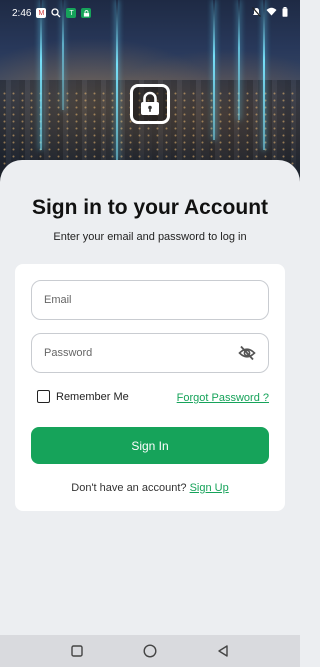 This screenshot has width=320, height=667. What do you see at coordinates (209, 488) in the screenshot?
I see `sign-up-link: Sign Up` at bounding box center [209, 488].